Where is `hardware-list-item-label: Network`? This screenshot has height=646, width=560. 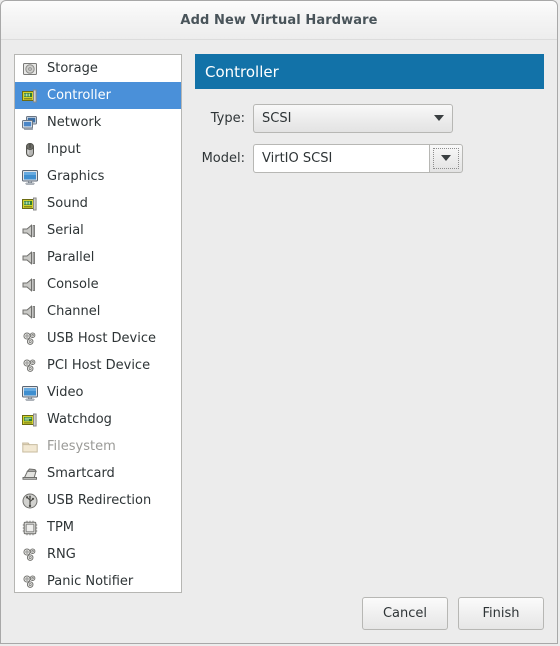
hardware-list-item-label: Network is located at coordinates (74, 122).